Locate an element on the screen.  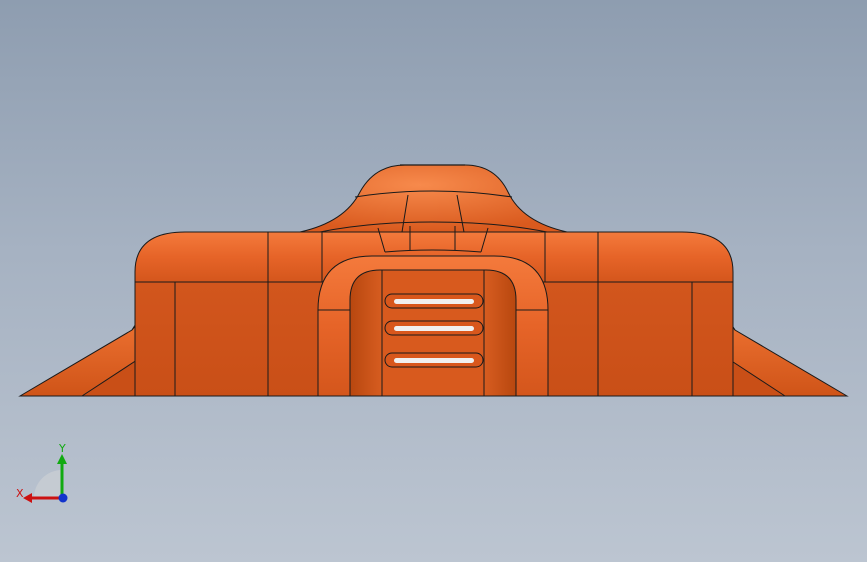
y-axis-label: Y is located at coordinates (62, 448).